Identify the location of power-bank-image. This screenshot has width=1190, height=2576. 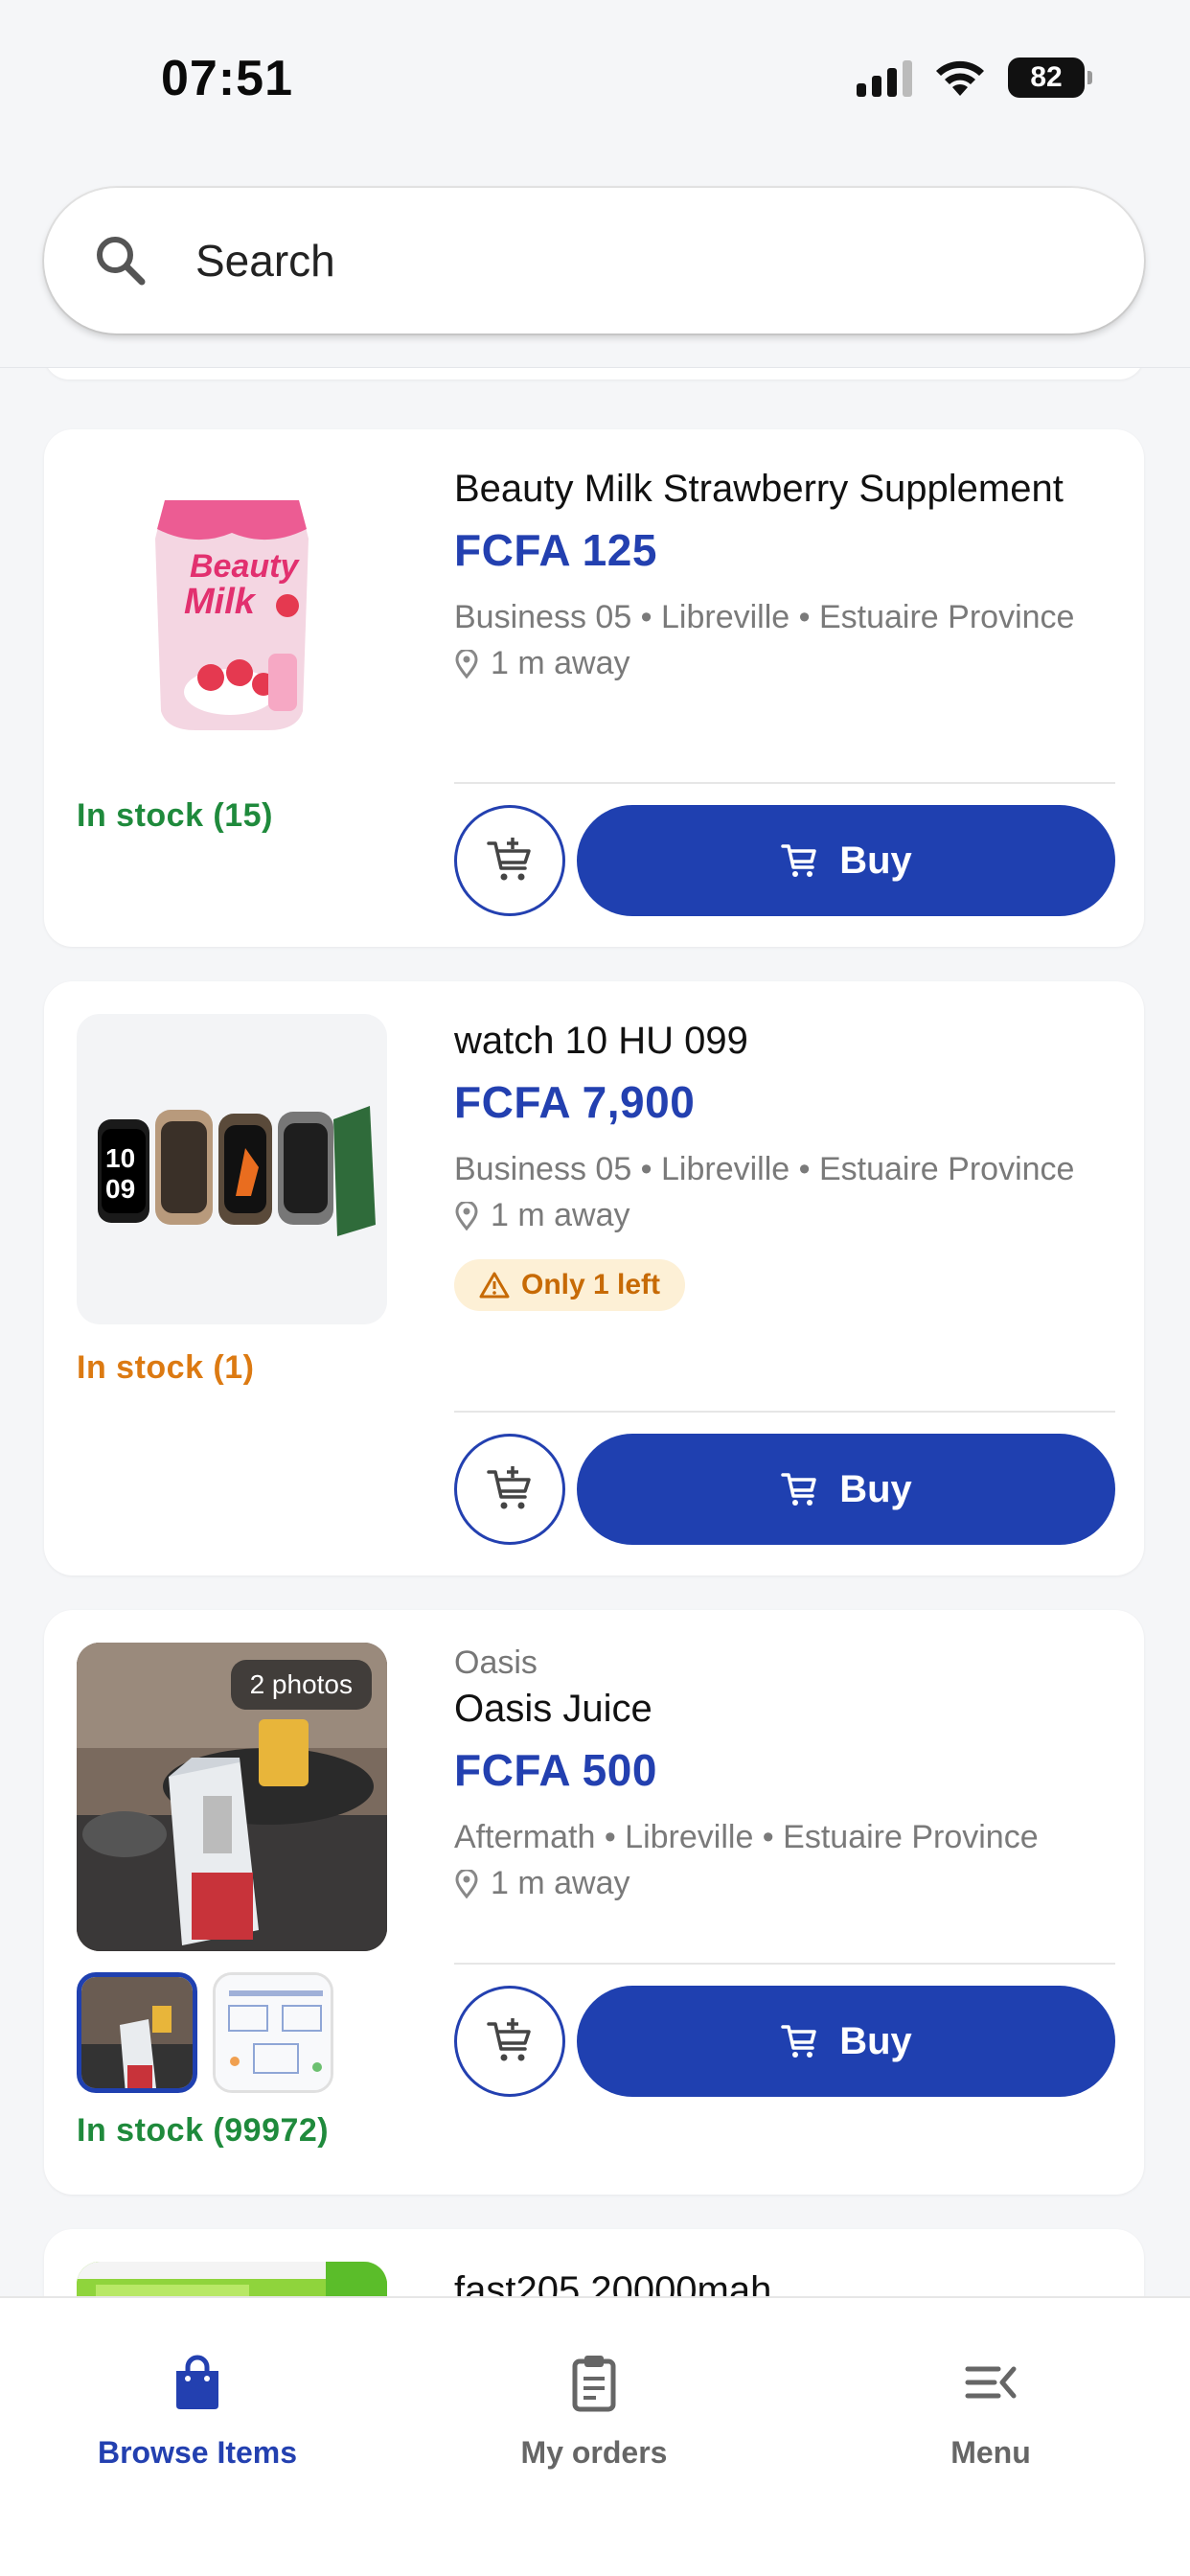
(232, 2279).